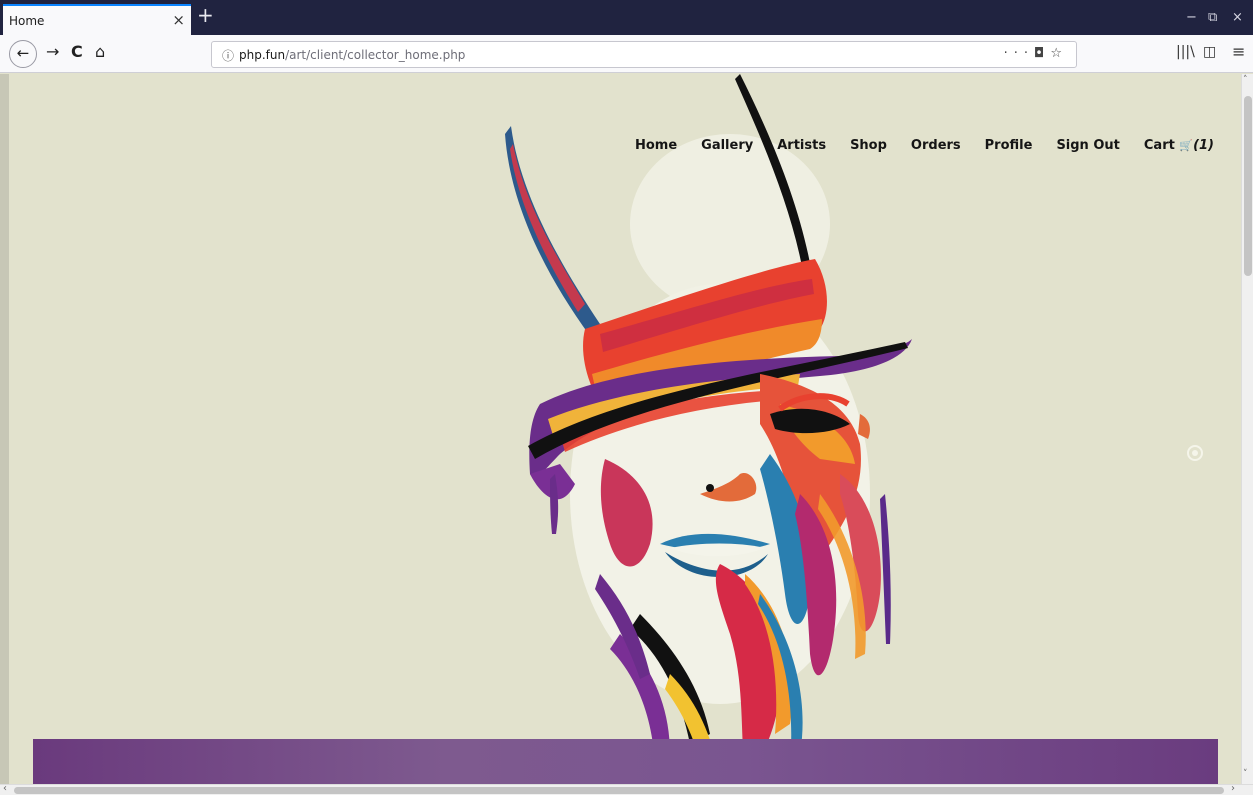  What do you see at coordinates (228, 55) in the screenshot?
I see `site-info-icon: ⓘ` at bounding box center [228, 55].